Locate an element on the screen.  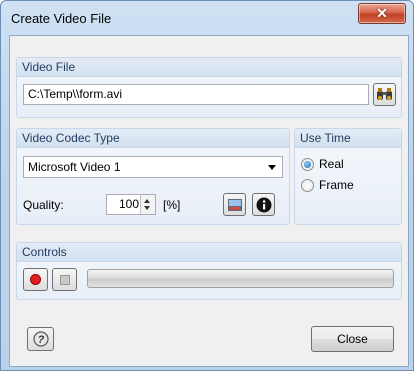
window-title: Create Video File is located at coordinates (61, 18).